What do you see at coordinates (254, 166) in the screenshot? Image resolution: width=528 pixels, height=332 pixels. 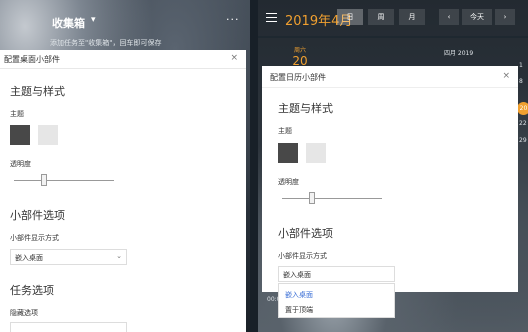 I see `widget-gap` at bounding box center [254, 166].